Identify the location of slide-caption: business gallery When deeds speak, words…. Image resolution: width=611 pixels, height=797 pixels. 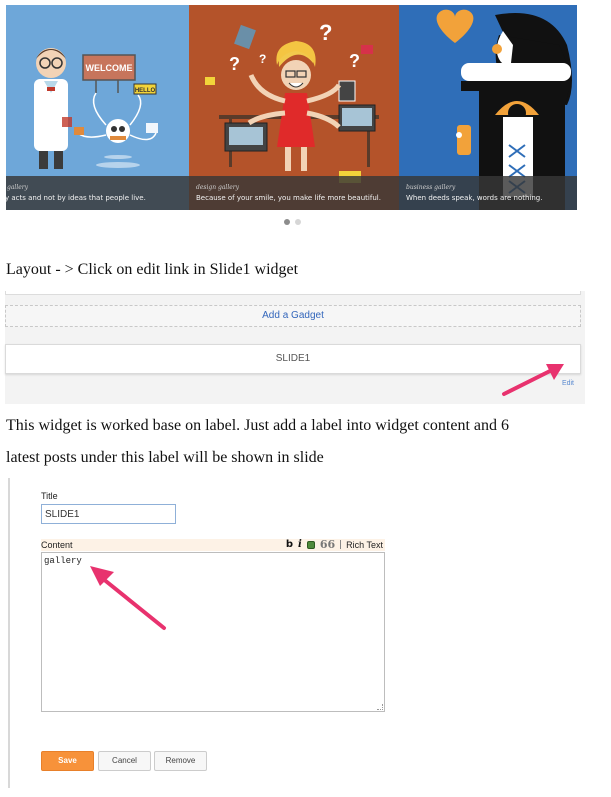
(488, 193).